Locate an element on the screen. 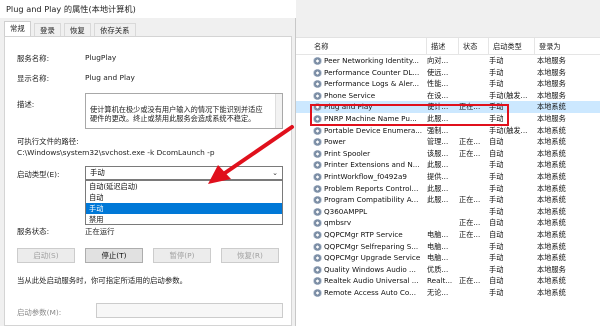  service-status-label: 服务状态: is located at coordinates (33, 231).